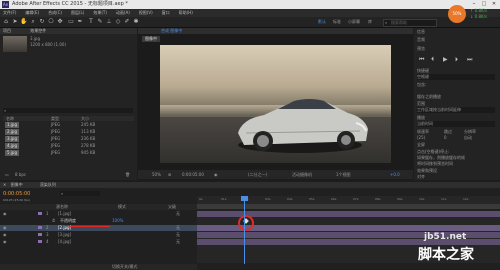 The height and width of the screenshot is (270, 500). I want to click on layer-name: [4.jpg], so click(64, 242).